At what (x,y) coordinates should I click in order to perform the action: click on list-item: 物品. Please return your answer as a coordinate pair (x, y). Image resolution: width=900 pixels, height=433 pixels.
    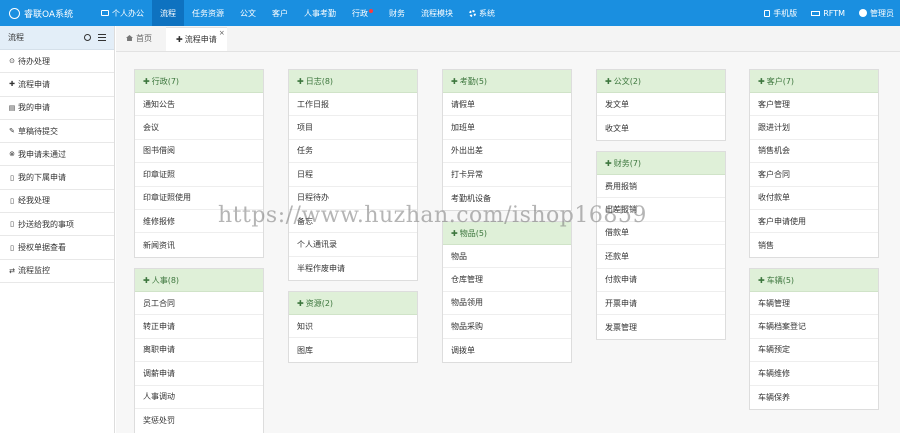
    Looking at the image, I should click on (507, 257).